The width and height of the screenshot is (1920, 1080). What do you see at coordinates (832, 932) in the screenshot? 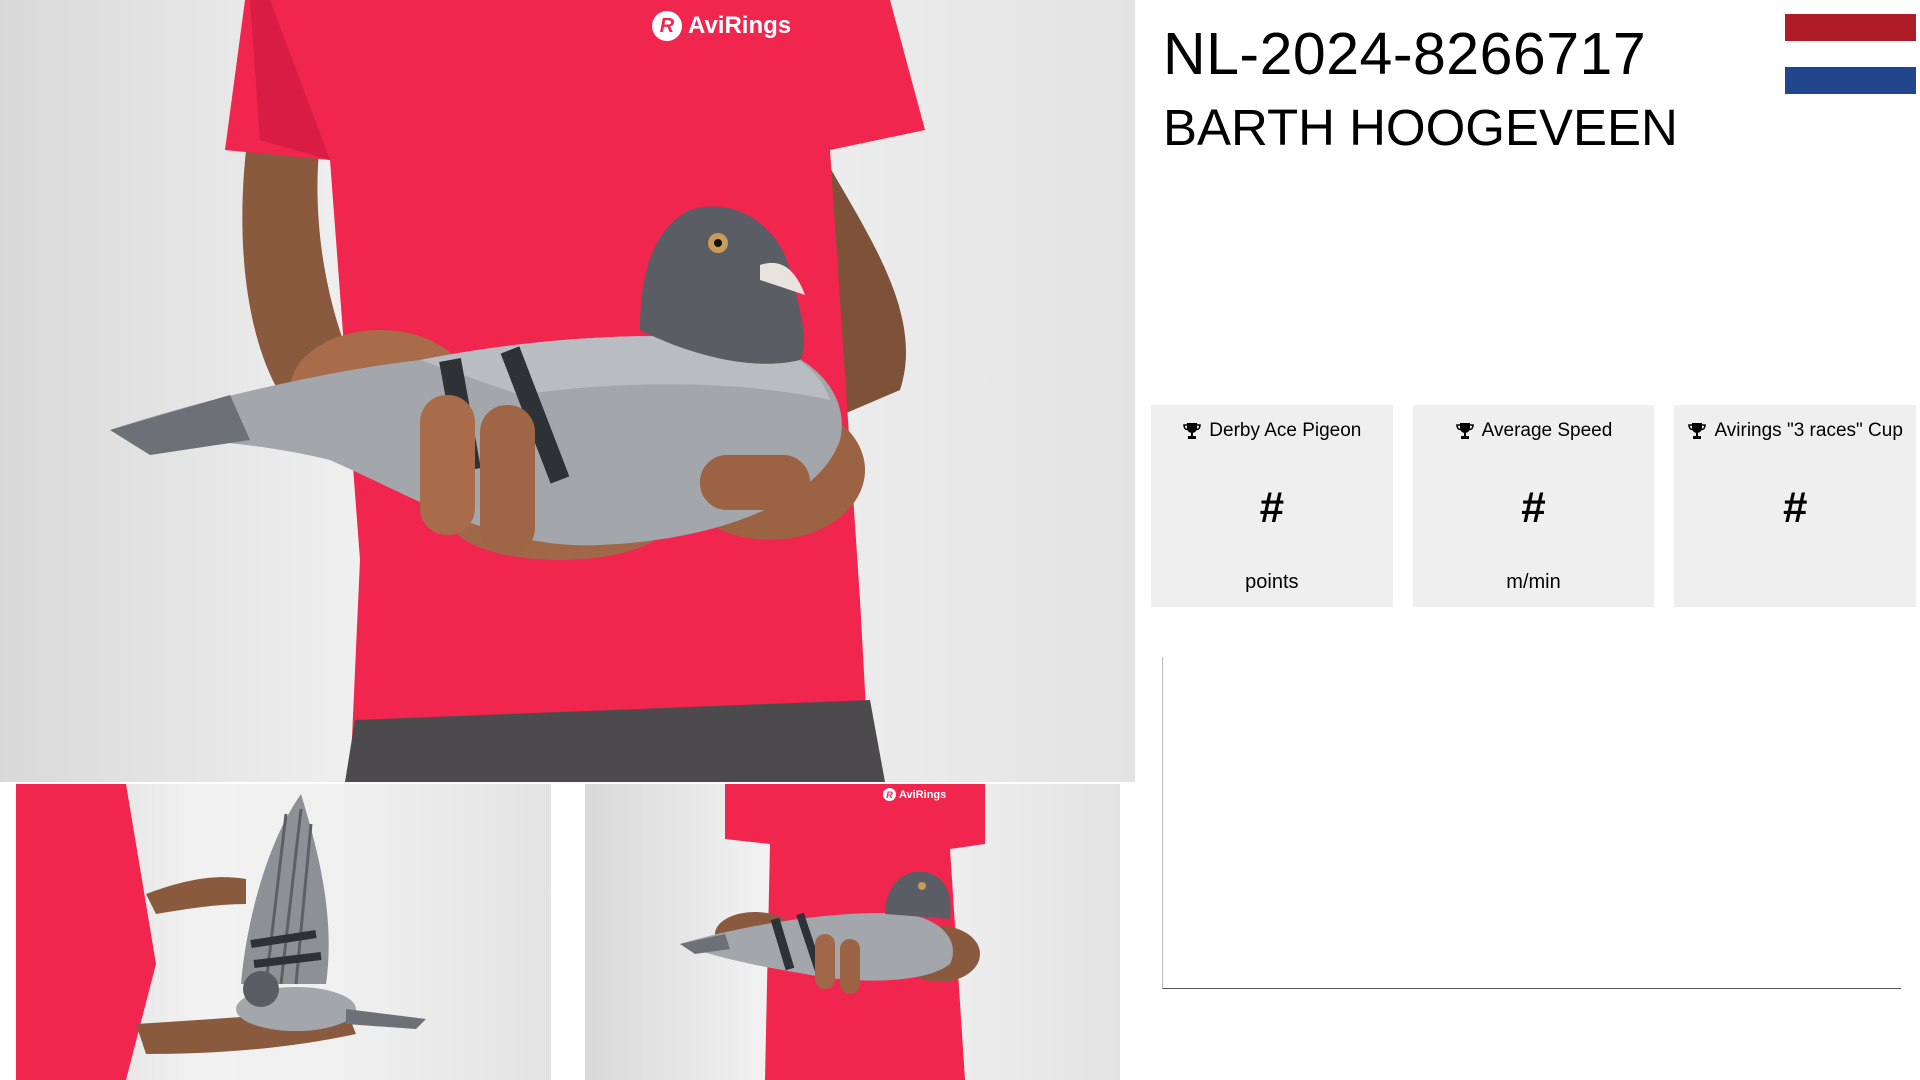
I see `pigeon-held-small-illustration` at bounding box center [832, 932].